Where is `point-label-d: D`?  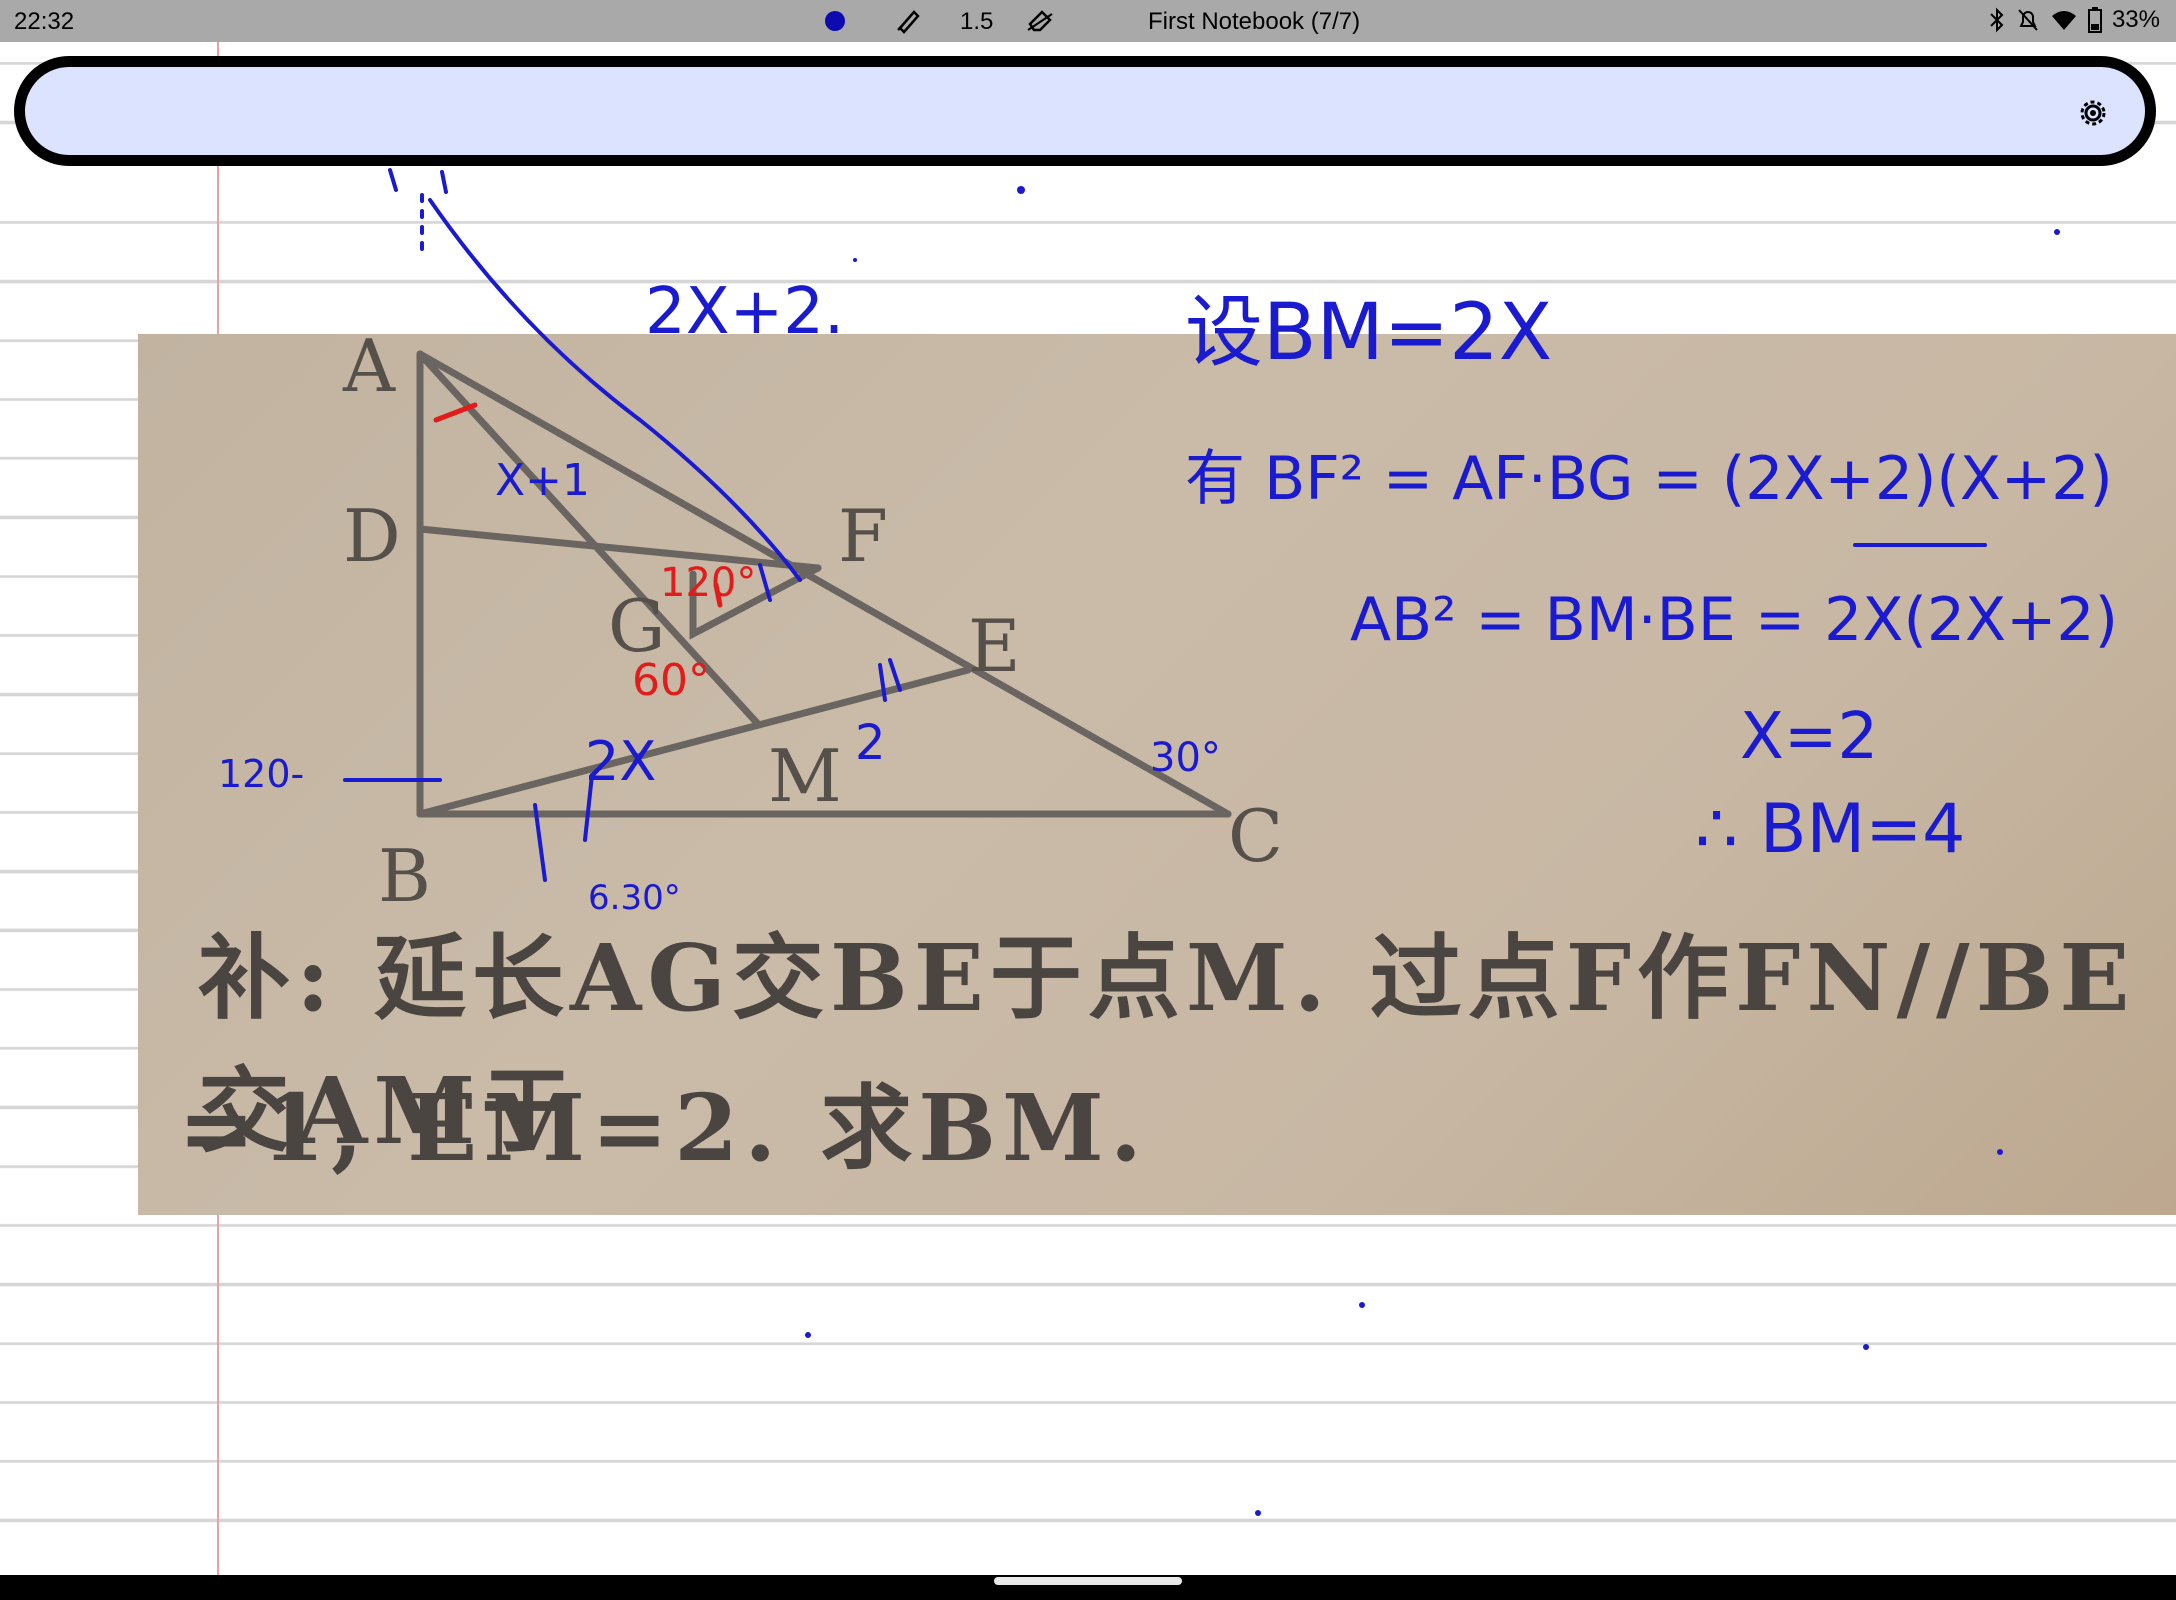 point-label-d: D is located at coordinates (372, 536).